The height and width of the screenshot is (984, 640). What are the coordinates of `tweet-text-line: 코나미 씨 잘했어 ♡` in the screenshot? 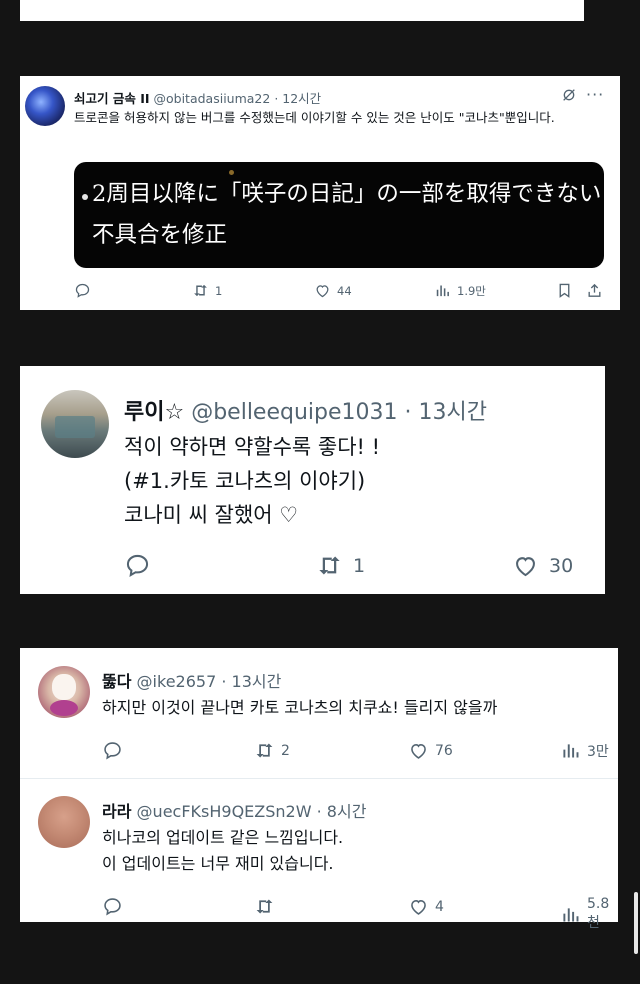 It's located at (211, 515).